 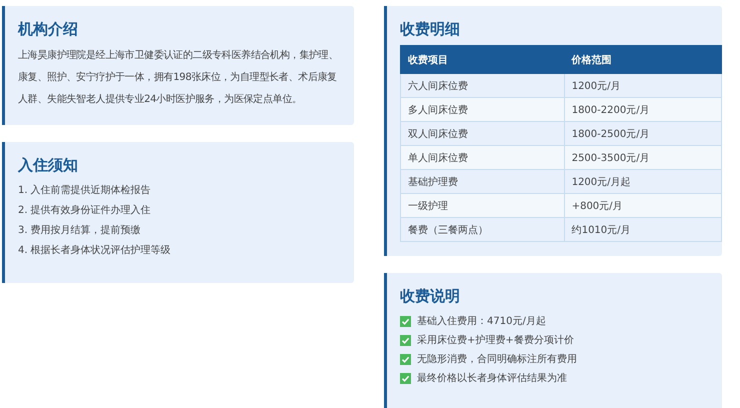 I want to click on note-text: 无隐形消费，合同明确标注所有费用, so click(x=497, y=359).